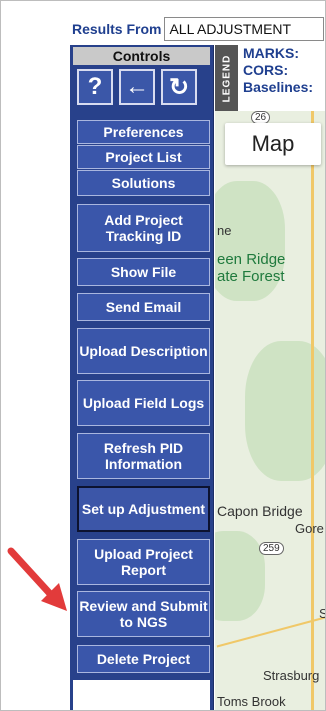 The width and height of the screenshot is (326, 711). Describe the element at coordinates (251, 259) in the screenshot. I see `map-place-label: een Ridge` at that location.